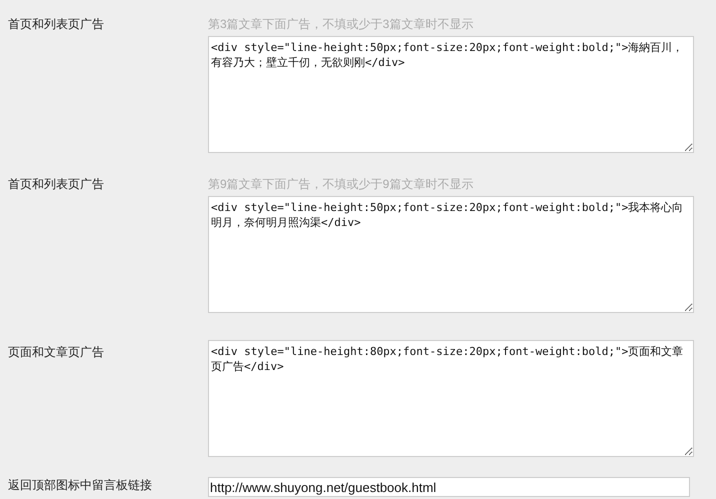 The height and width of the screenshot is (499, 716). What do you see at coordinates (80, 485) in the screenshot?
I see `field-label: 返回顶部图标中留言板链接` at bounding box center [80, 485].